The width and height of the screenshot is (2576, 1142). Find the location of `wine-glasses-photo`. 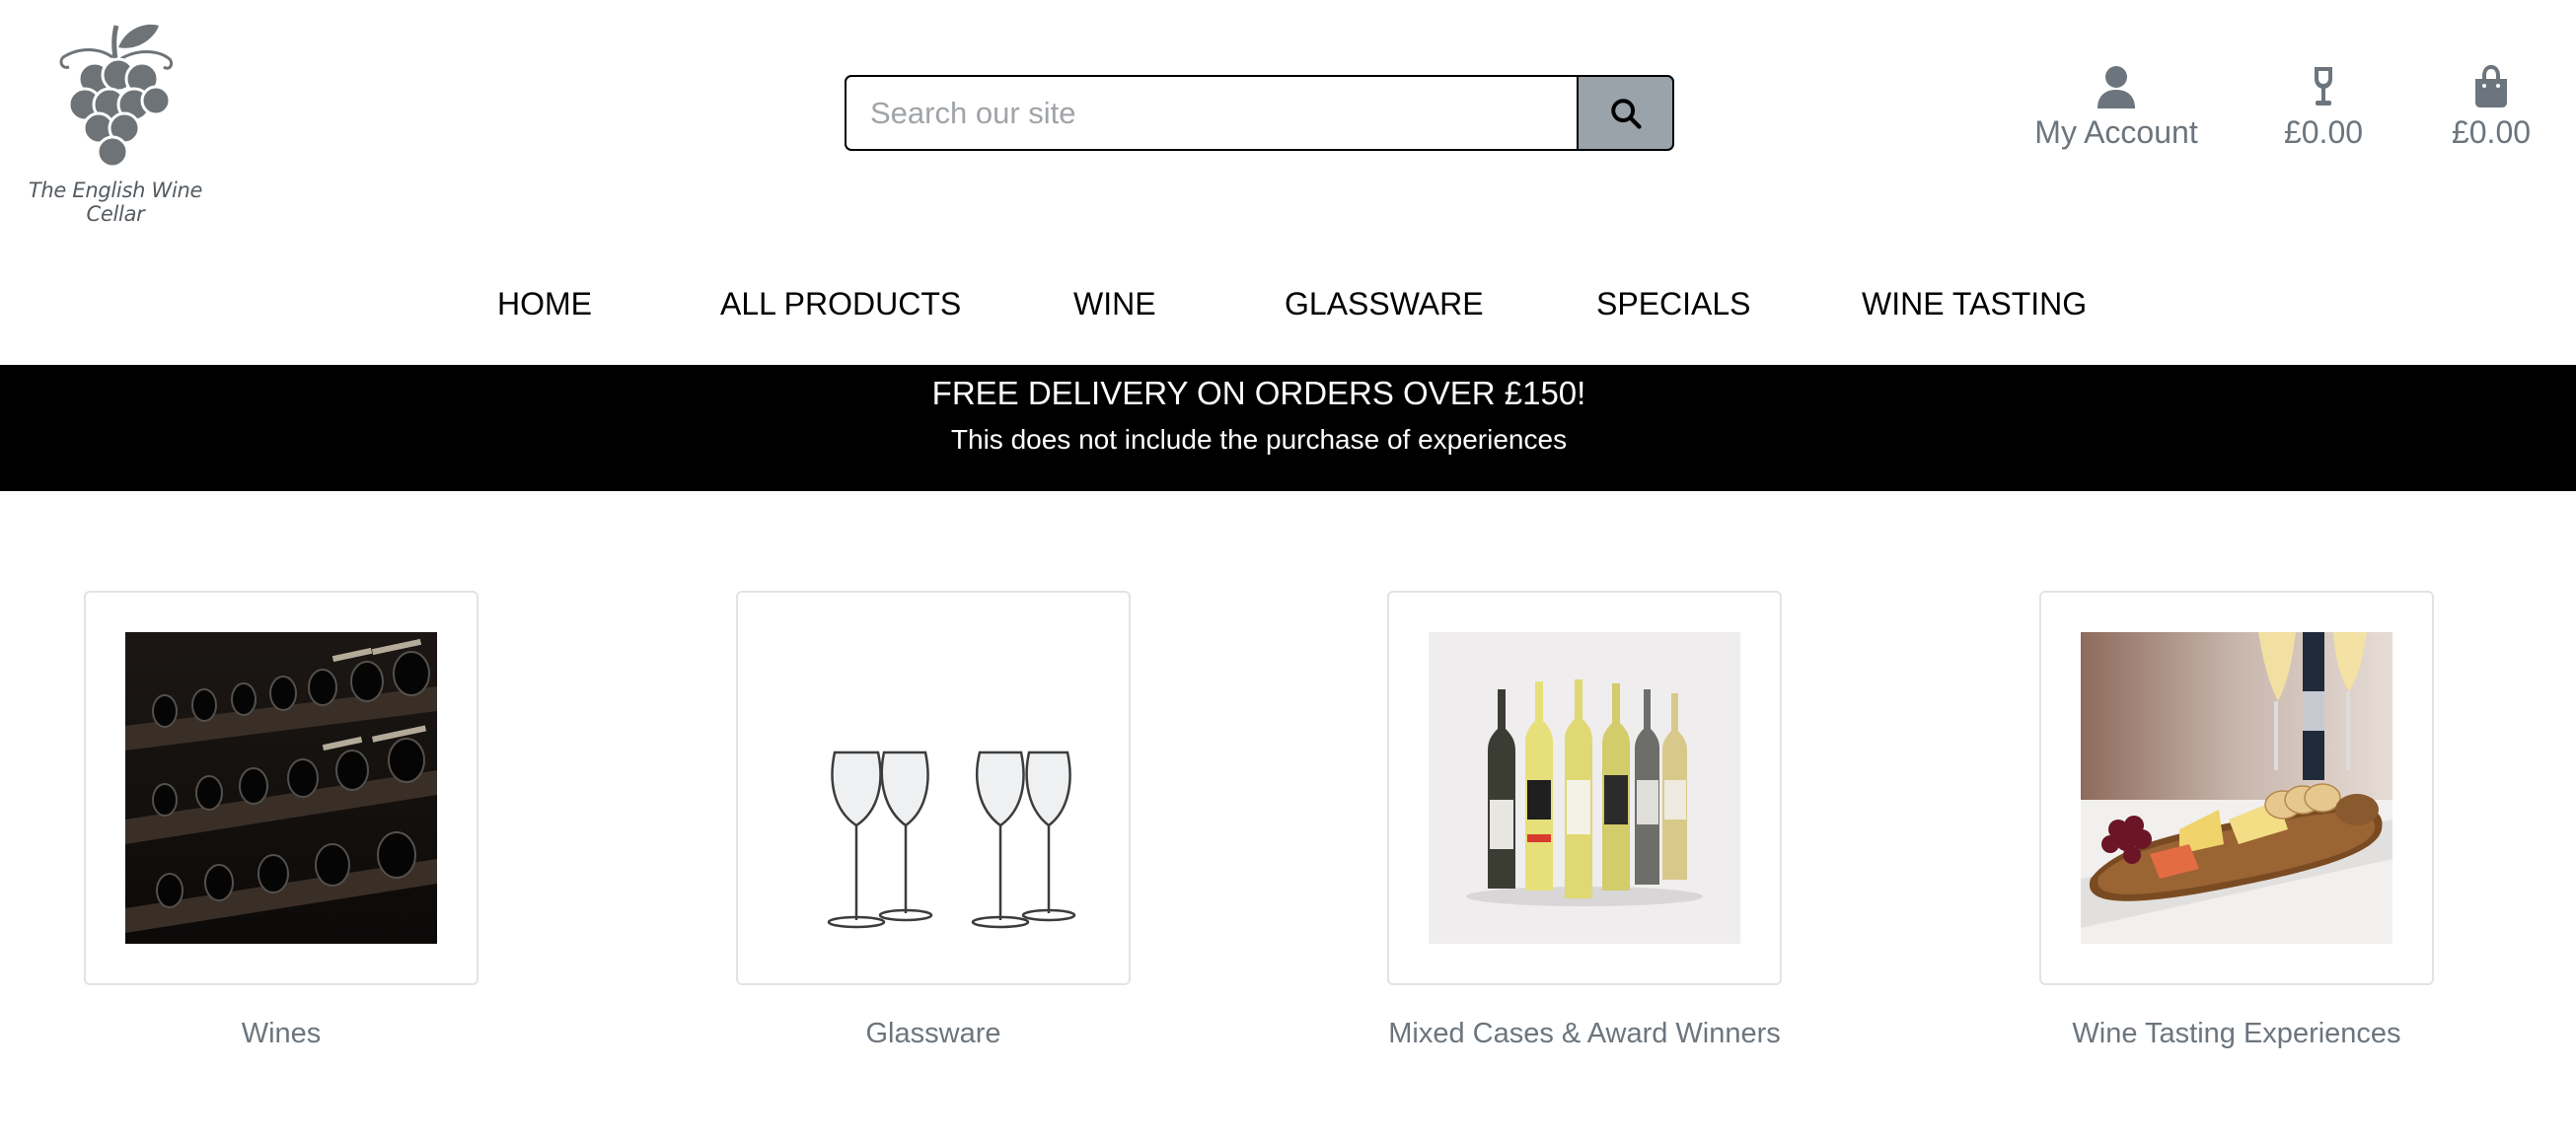

wine-glasses-photo is located at coordinates (933, 788).